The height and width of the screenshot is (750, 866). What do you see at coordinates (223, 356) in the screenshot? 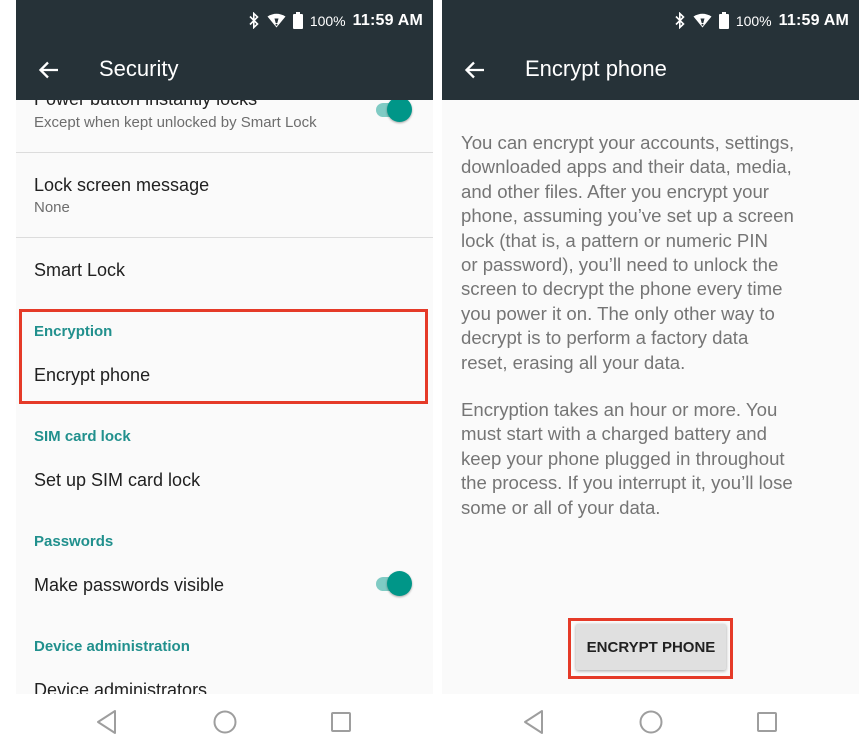
I see `encryption-highlight-box` at bounding box center [223, 356].